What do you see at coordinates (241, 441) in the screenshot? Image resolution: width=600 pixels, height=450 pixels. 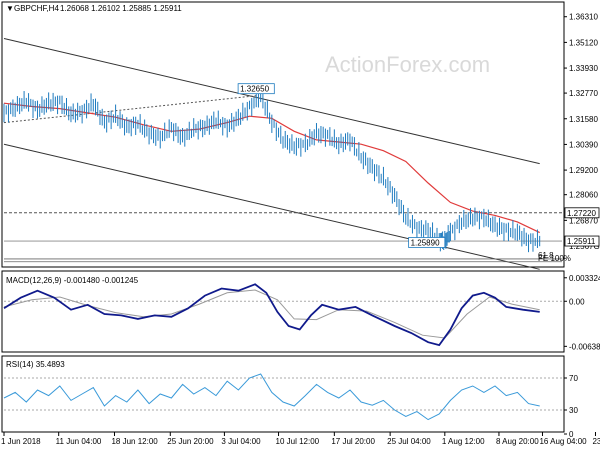 I see `x-tick-label: 3 Jul 04:00` at bounding box center [241, 441].